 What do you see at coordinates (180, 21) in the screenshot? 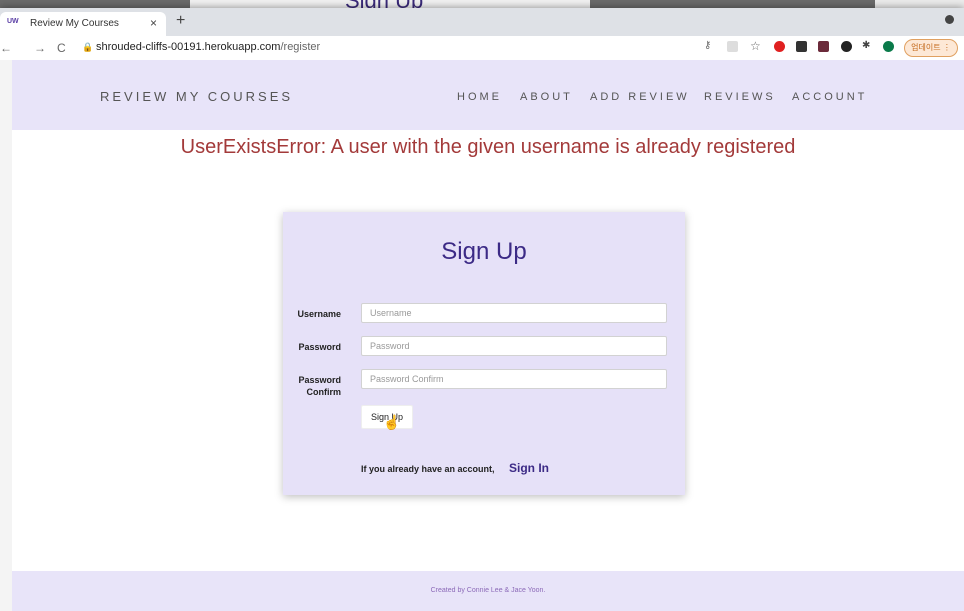
I see `new-tab-icon: +` at bounding box center [180, 21].